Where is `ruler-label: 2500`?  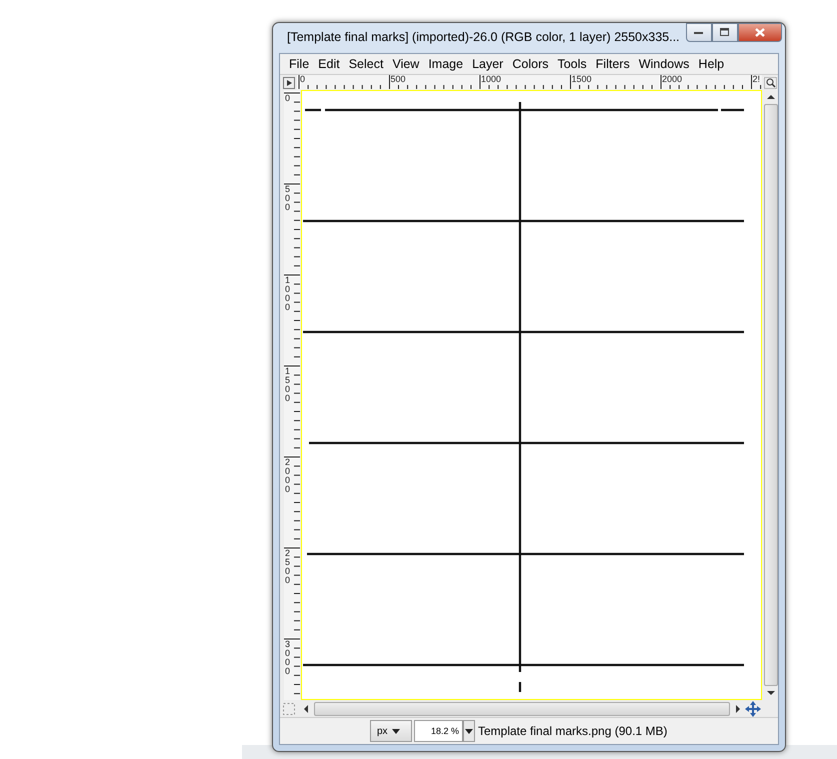
ruler-label: 2500 is located at coordinates (288, 567).